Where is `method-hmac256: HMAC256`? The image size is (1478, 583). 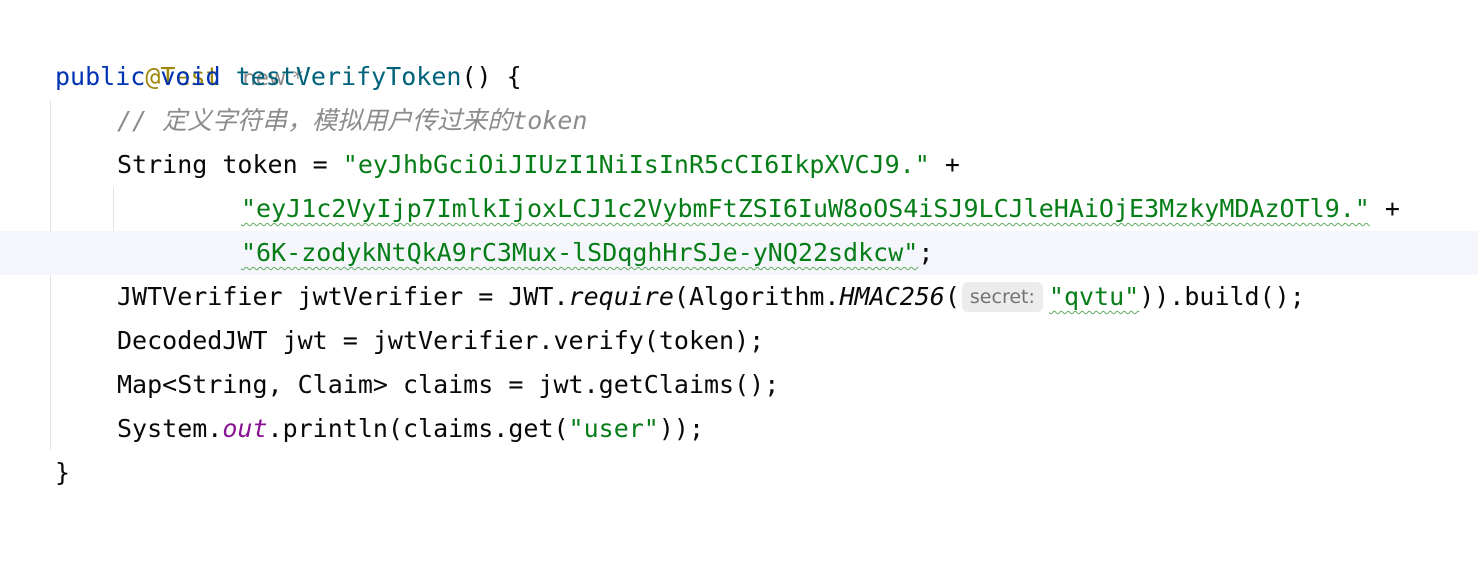
method-hmac256: HMAC256 is located at coordinates (892, 296).